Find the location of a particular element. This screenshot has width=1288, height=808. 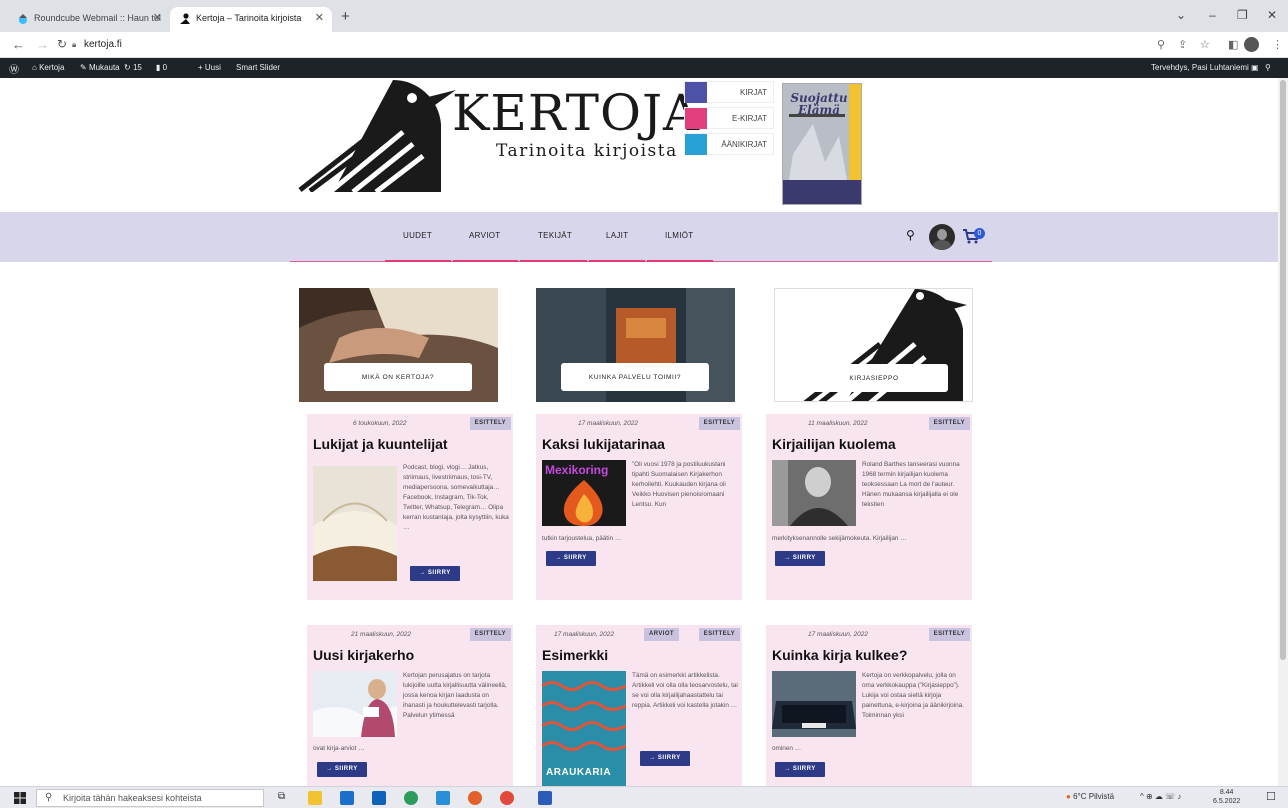

author-portrait-thumbnail is located at coordinates (814, 493).